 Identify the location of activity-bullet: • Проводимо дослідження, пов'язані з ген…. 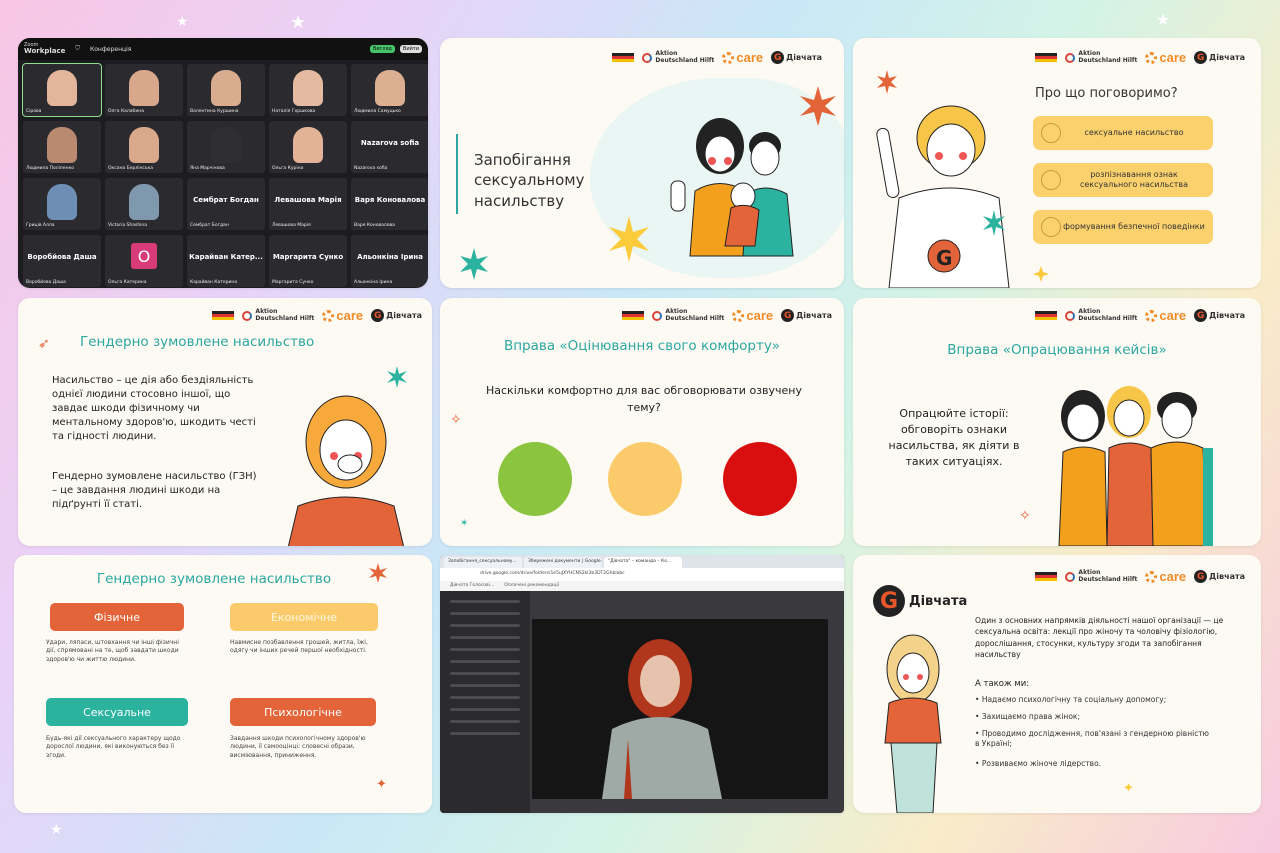
(1092, 739).